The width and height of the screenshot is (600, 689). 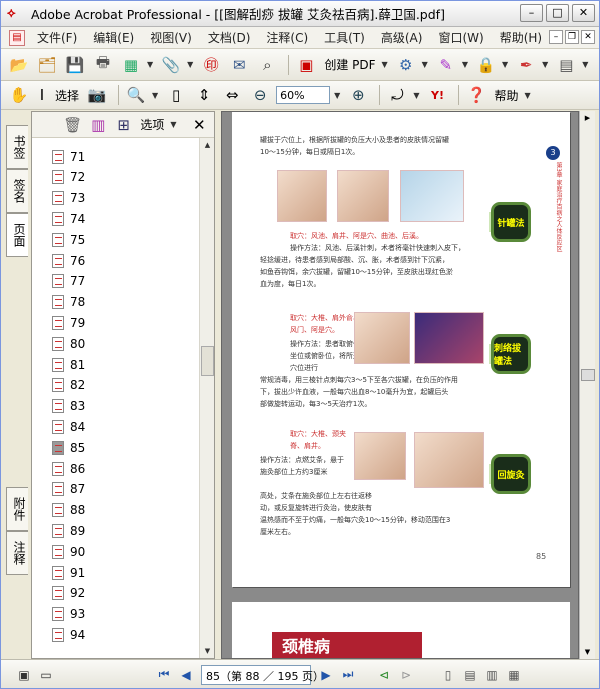 What do you see at coordinates (526, 65) in the screenshot?
I see `sign-pen-icon: ✒` at bounding box center [526, 65].